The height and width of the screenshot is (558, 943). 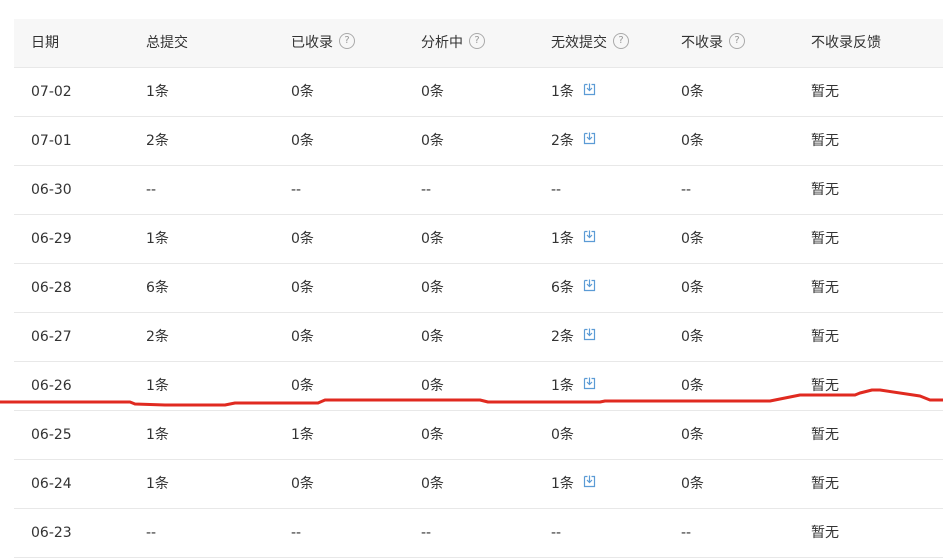 I want to click on table-row: 07-01 2条 0条 0条 2条 0条 暂无, so click(x=478, y=141).